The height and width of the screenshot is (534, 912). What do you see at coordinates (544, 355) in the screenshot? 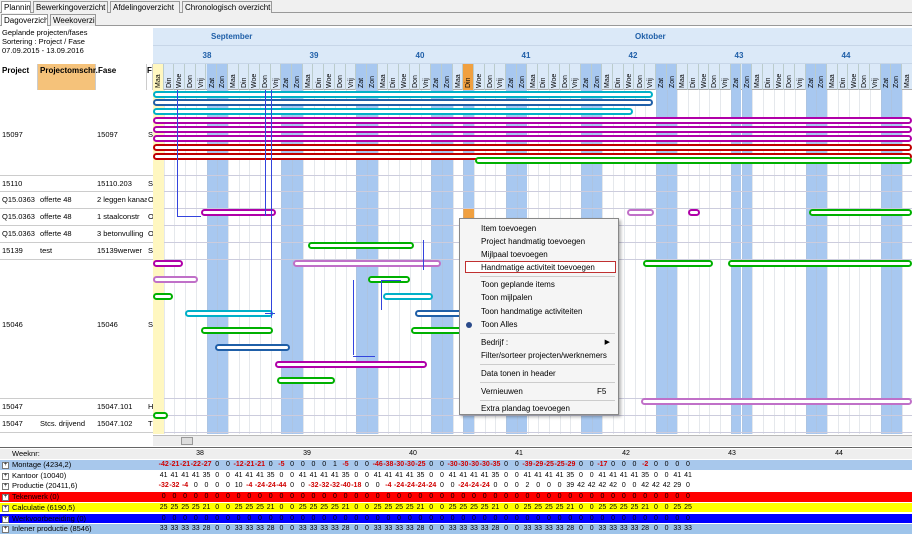
I see `menu-filter-sorteer: Filter/sorteer projecten/werknemers` at bounding box center [544, 355].